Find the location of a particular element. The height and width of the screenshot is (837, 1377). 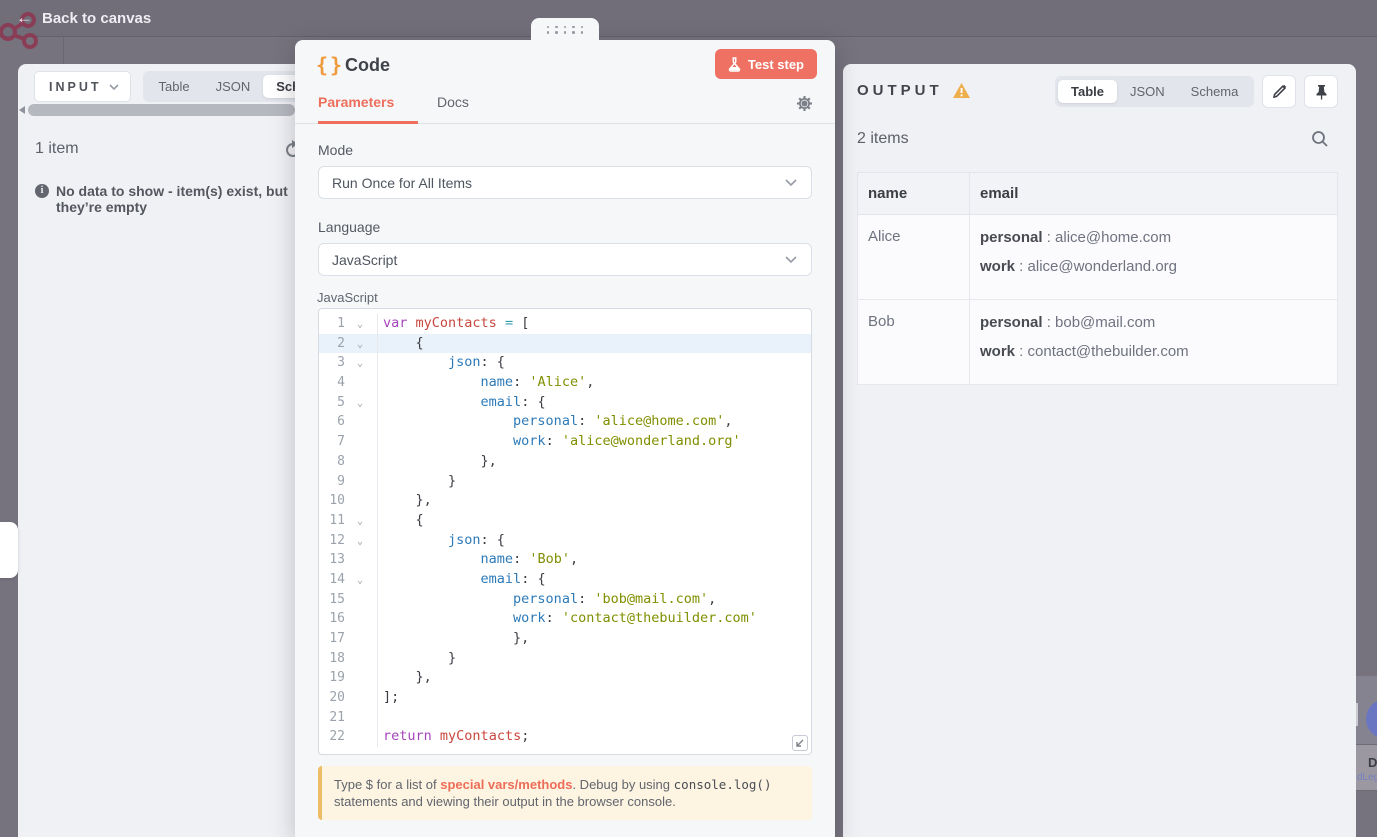

code-text: } is located at coordinates (420, 657).